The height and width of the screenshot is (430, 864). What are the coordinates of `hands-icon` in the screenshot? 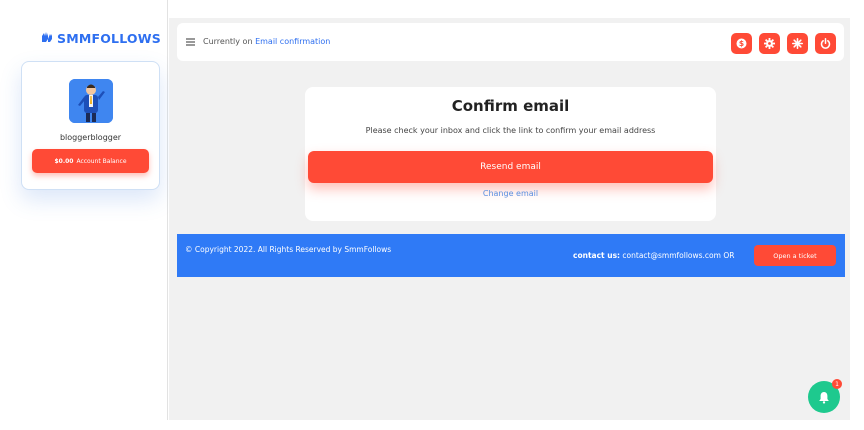 It's located at (47, 38).